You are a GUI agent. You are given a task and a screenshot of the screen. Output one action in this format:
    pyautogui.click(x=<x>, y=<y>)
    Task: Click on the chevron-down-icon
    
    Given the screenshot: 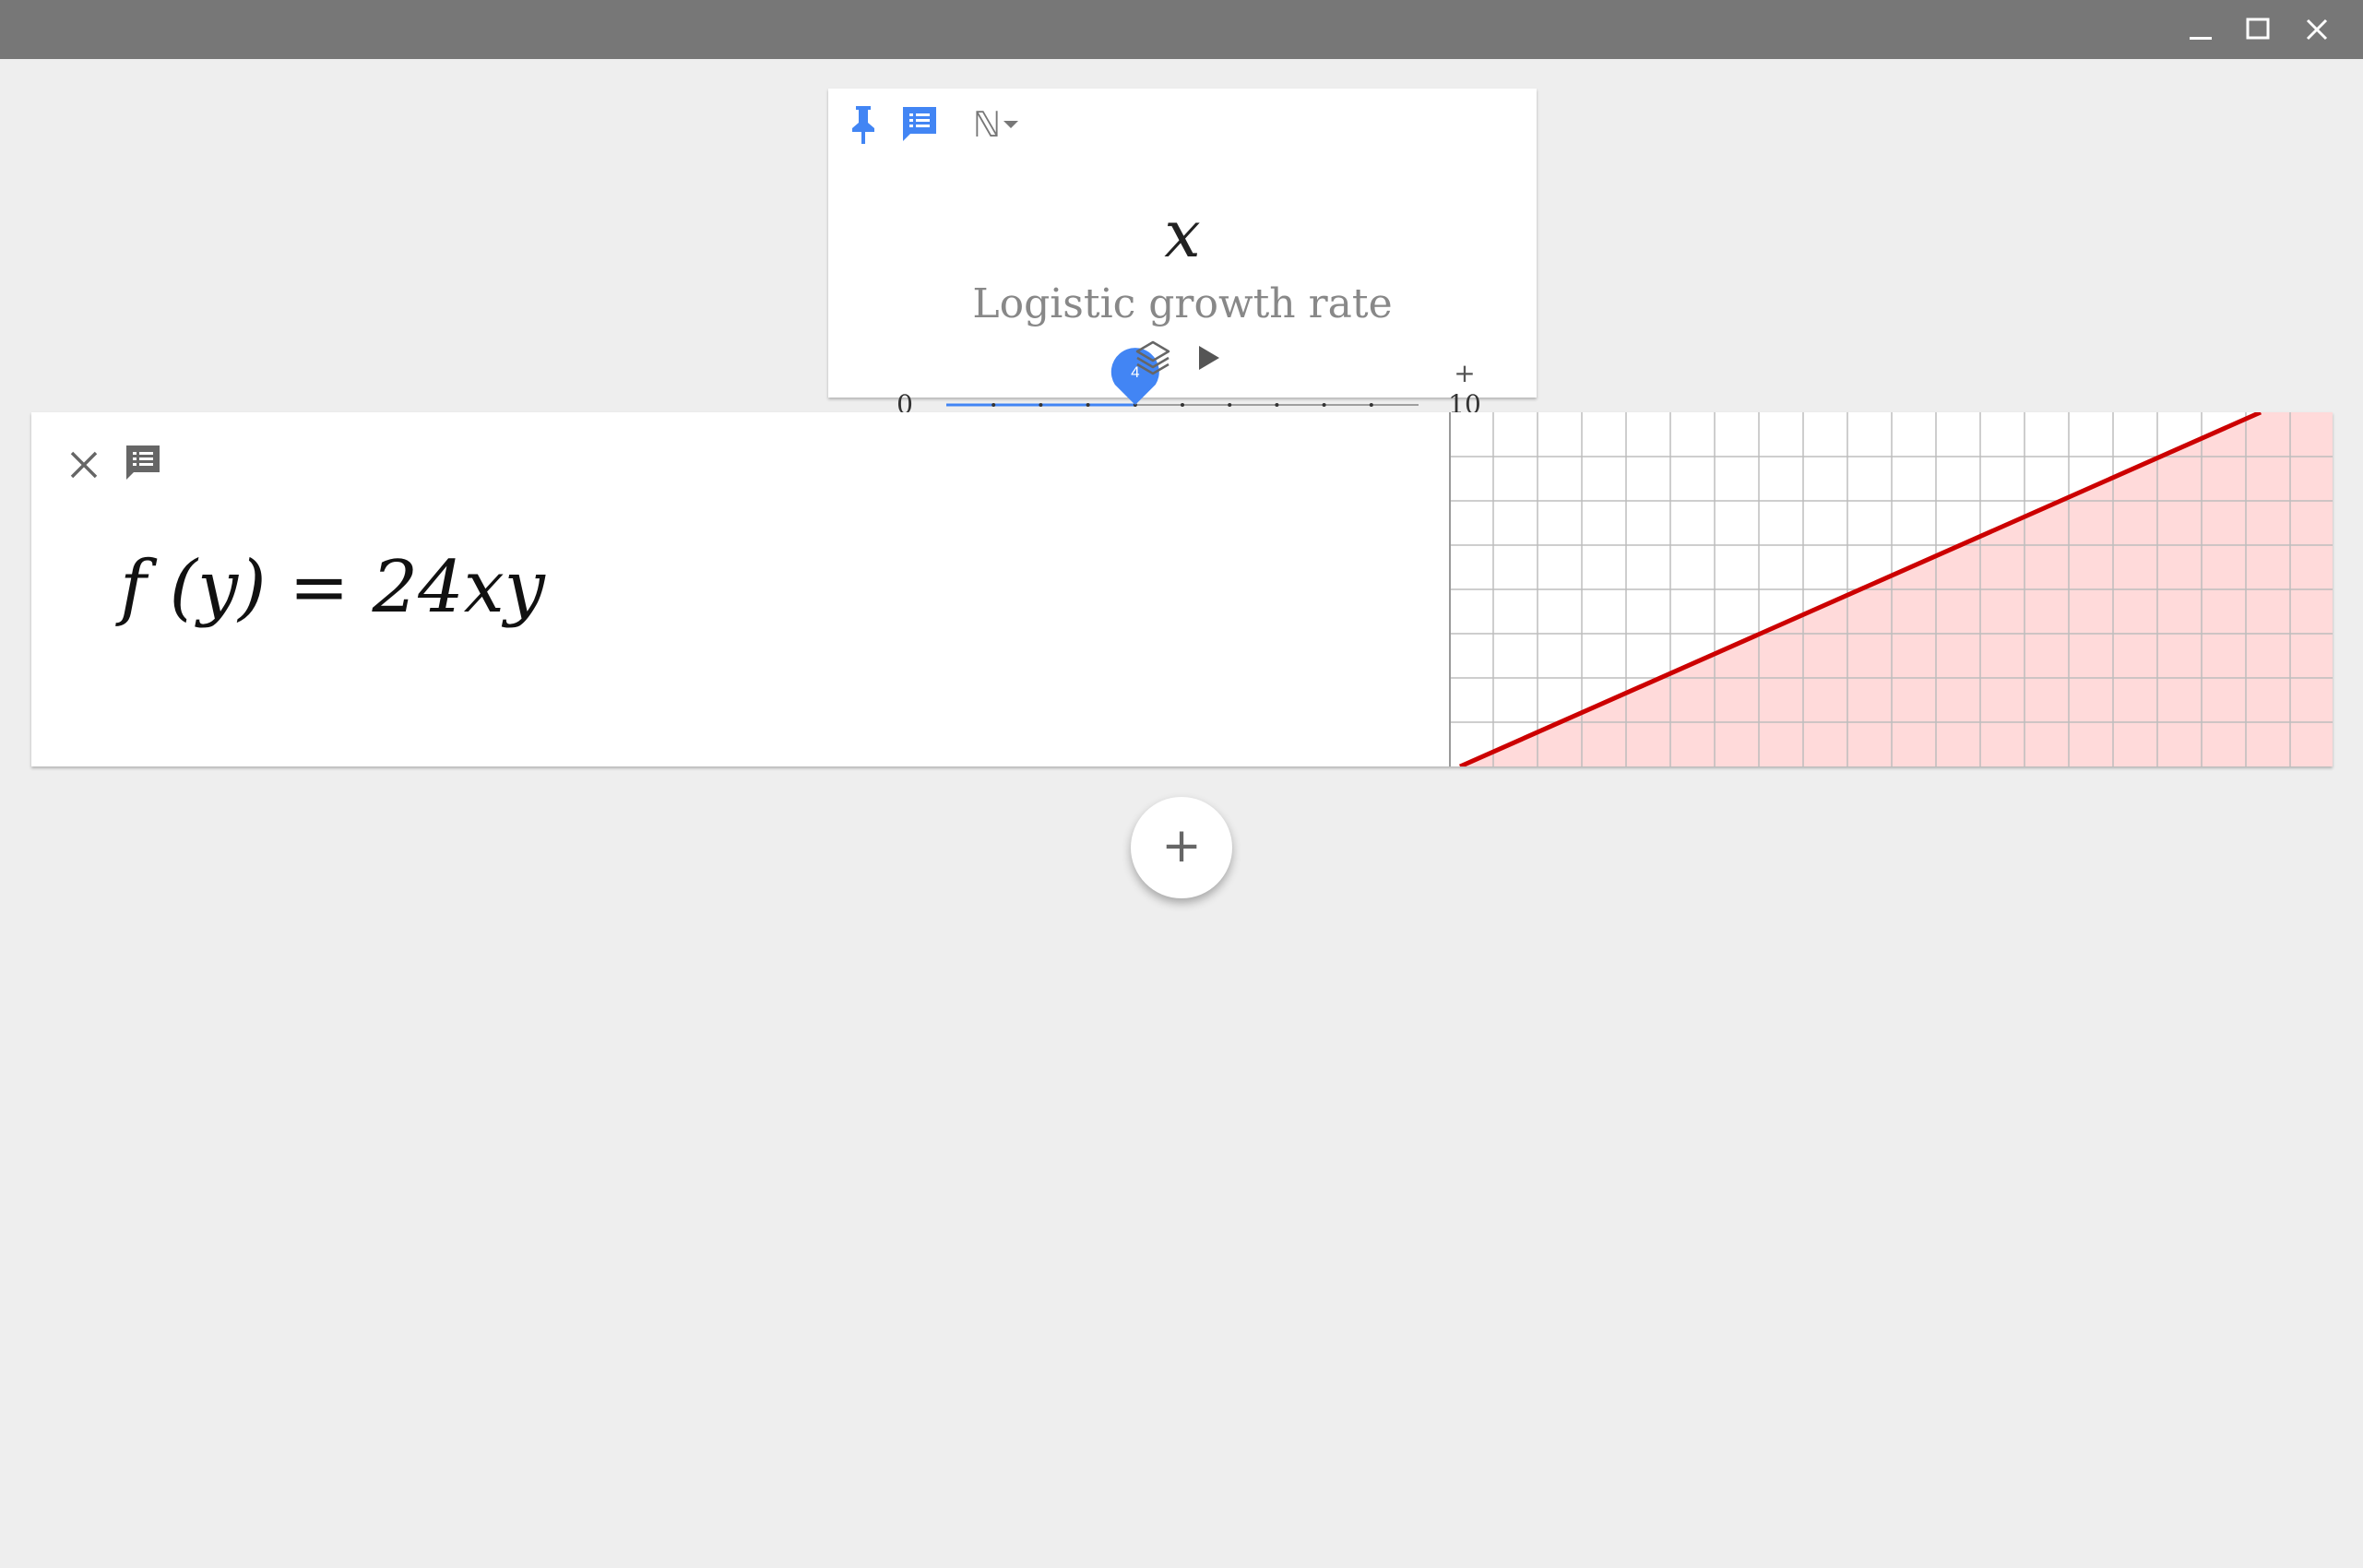 What is the action you would take?
    pyautogui.click(x=1011, y=124)
    